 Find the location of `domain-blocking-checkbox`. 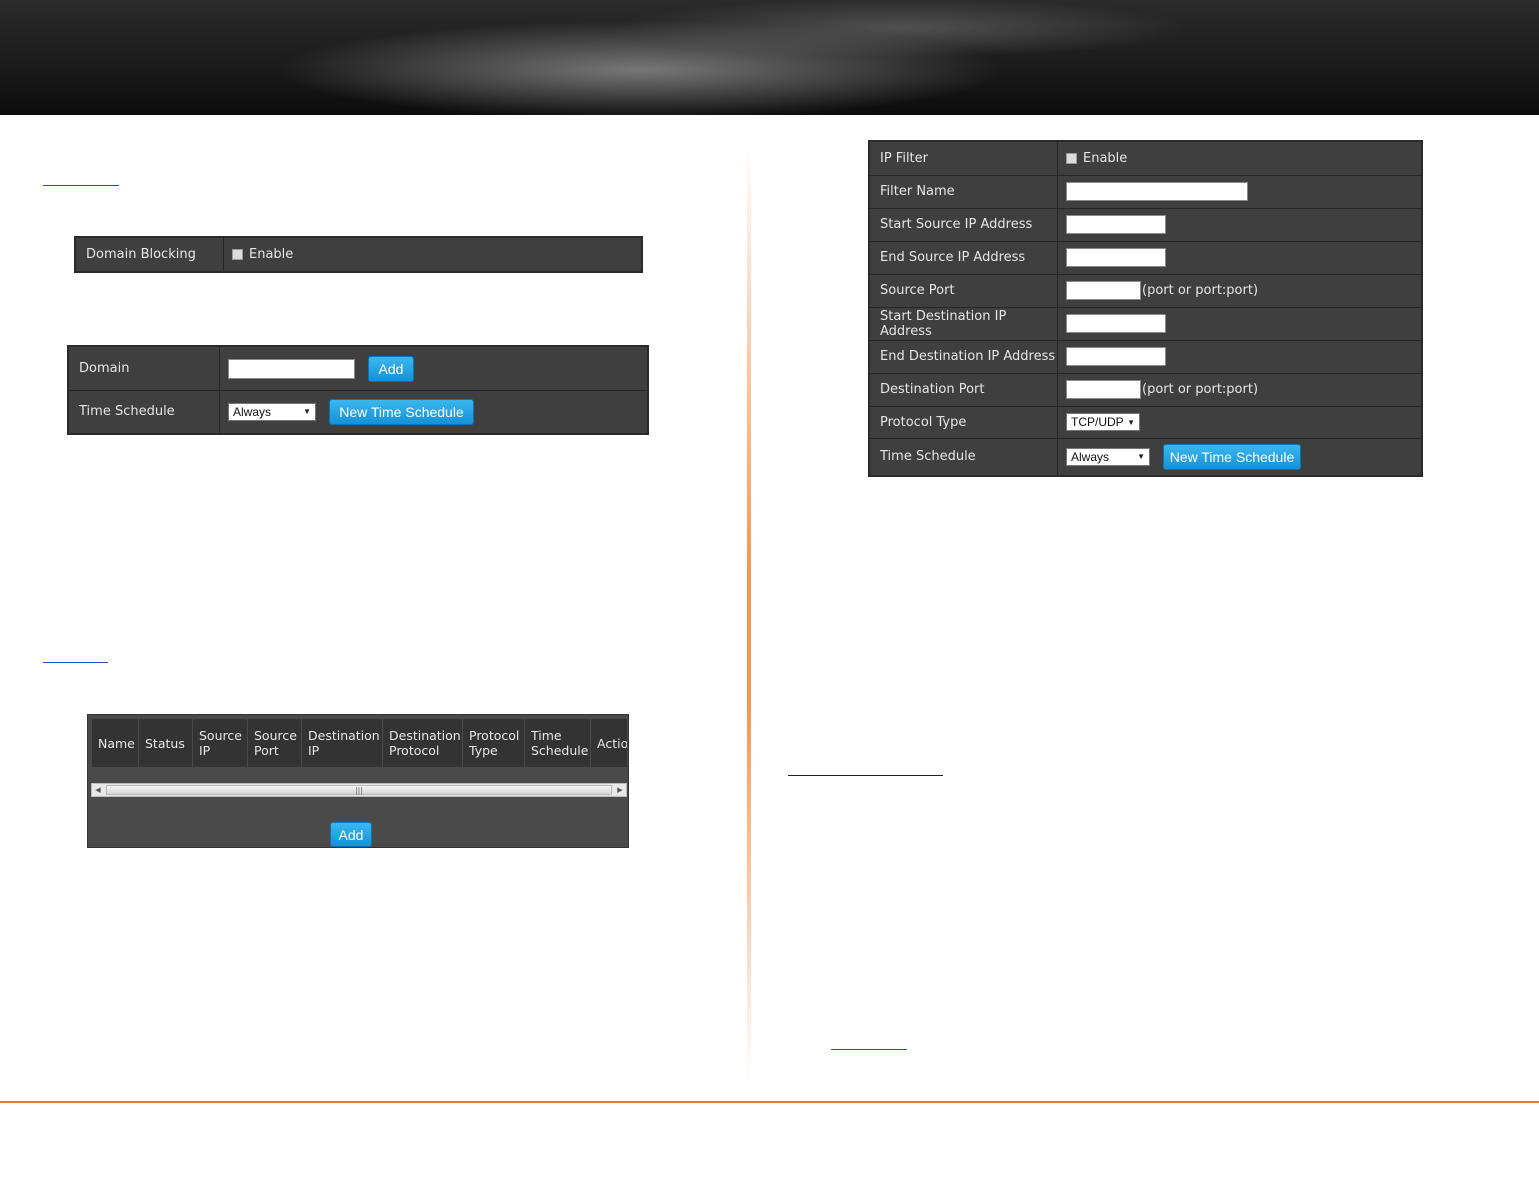

domain-blocking-checkbox is located at coordinates (237, 254).